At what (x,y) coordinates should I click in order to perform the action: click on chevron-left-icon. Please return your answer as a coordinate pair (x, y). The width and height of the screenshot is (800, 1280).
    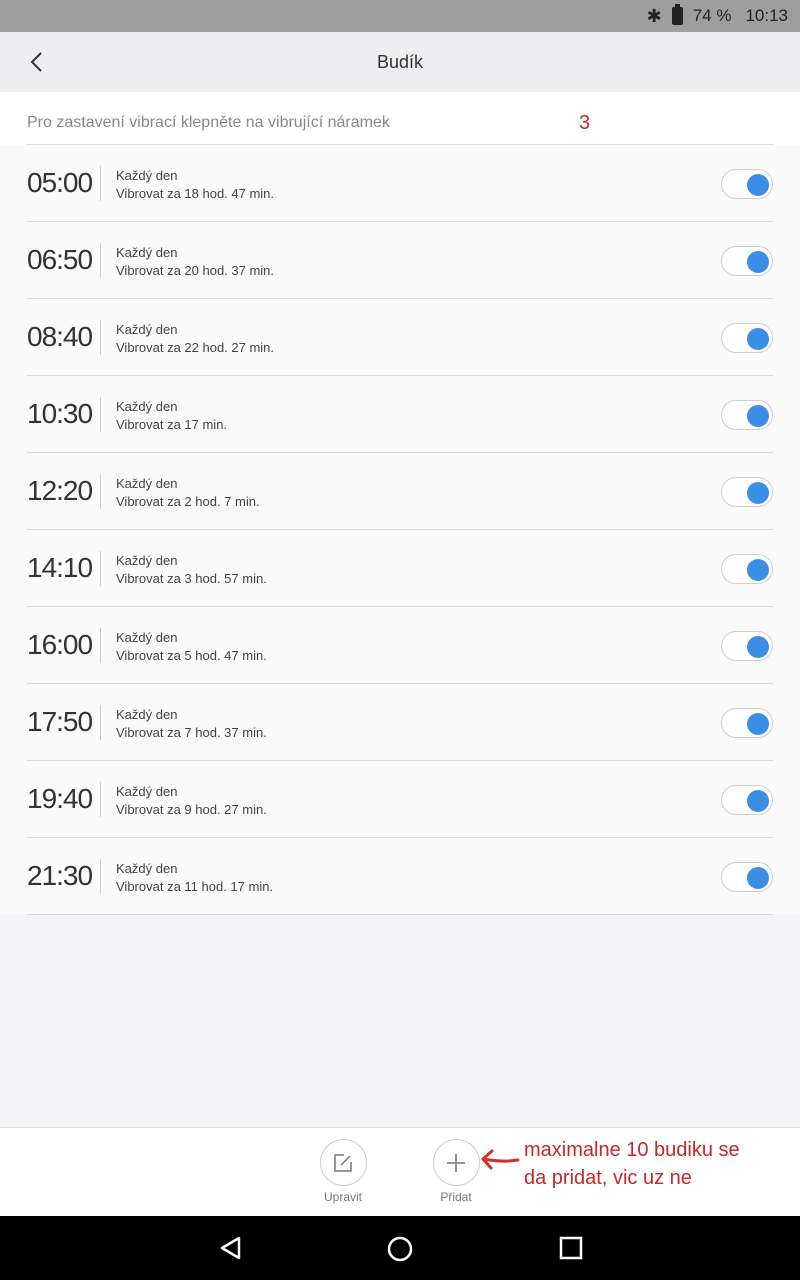
    Looking at the image, I should click on (38, 62).